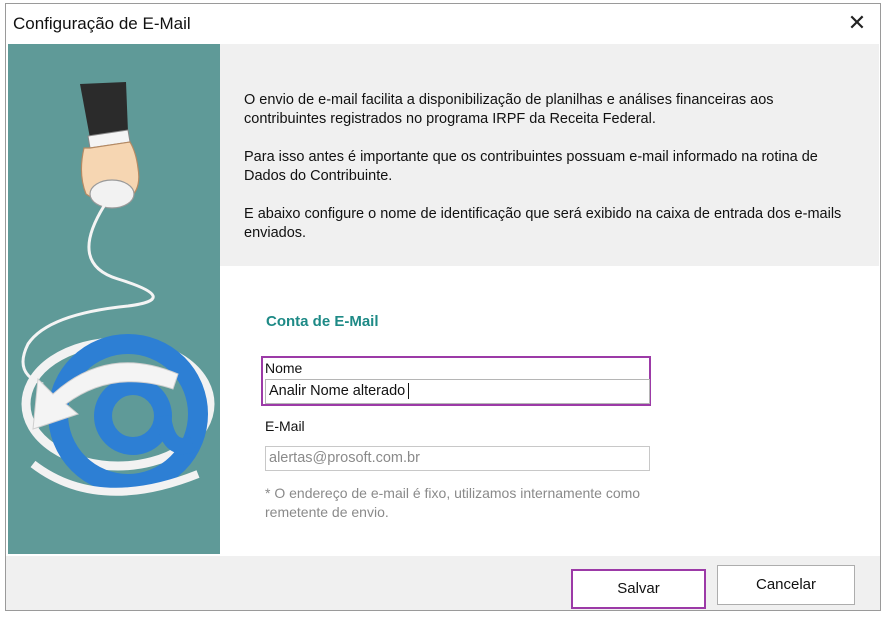  I want to click on save-button: Salvar, so click(638, 589).